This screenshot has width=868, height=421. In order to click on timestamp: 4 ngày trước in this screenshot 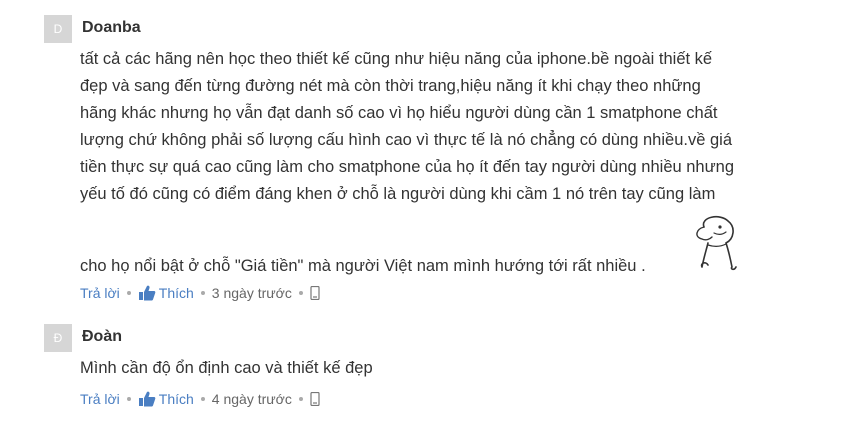, I will do `click(251, 399)`.